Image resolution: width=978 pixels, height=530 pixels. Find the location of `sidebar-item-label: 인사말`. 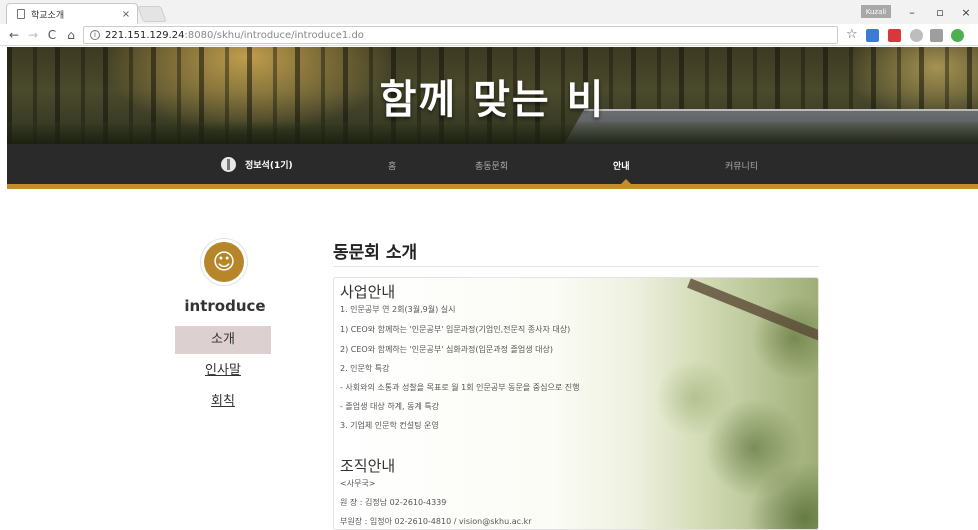

sidebar-item-label: 인사말 is located at coordinates (223, 370).